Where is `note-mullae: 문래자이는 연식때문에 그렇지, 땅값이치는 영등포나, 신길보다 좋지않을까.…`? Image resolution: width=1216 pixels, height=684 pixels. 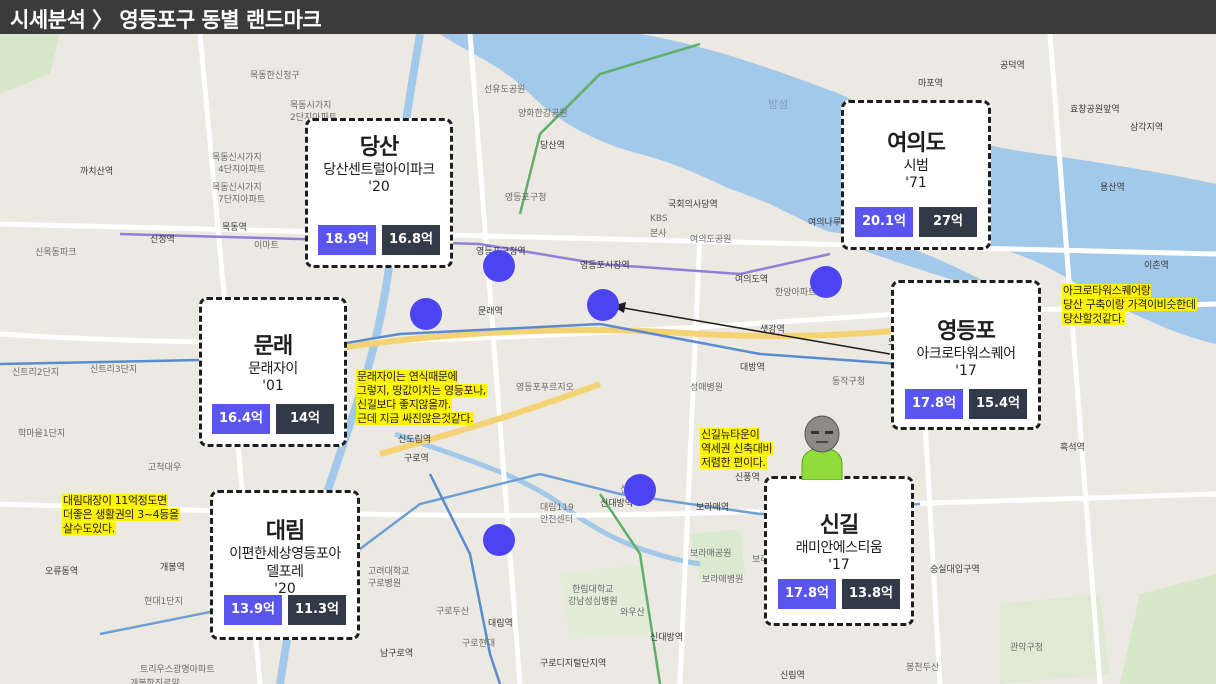 note-mullae: 문래자이는 연식때문에 그렇지, 땅값이치는 영등포나, 신길보다 좋지않을까.… is located at coordinates (422, 397).